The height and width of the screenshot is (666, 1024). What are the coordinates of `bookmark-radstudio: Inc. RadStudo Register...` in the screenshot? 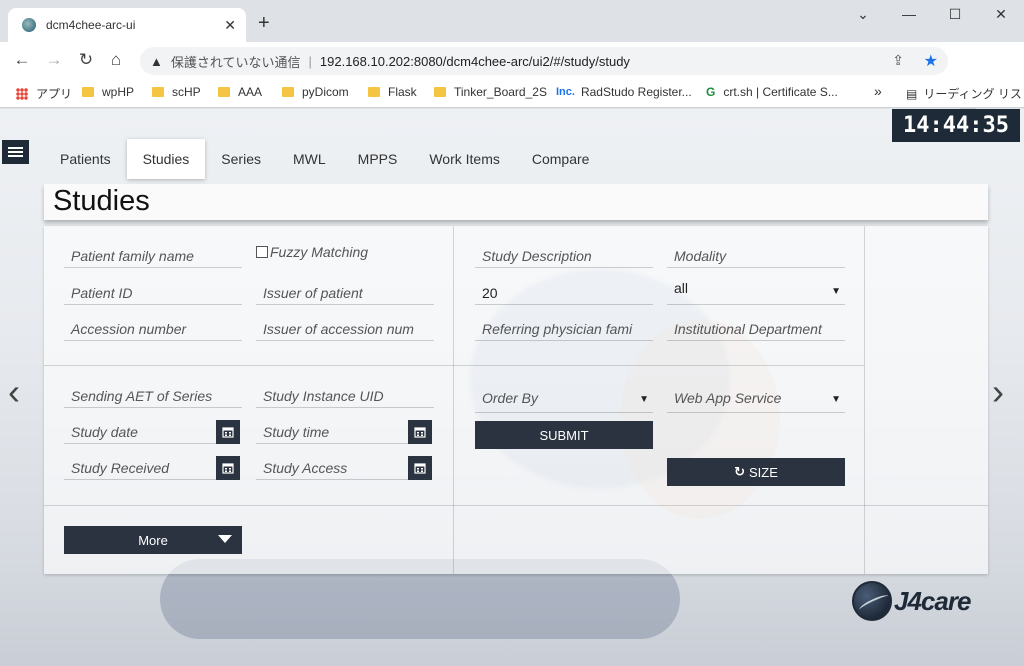 It's located at (624, 92).